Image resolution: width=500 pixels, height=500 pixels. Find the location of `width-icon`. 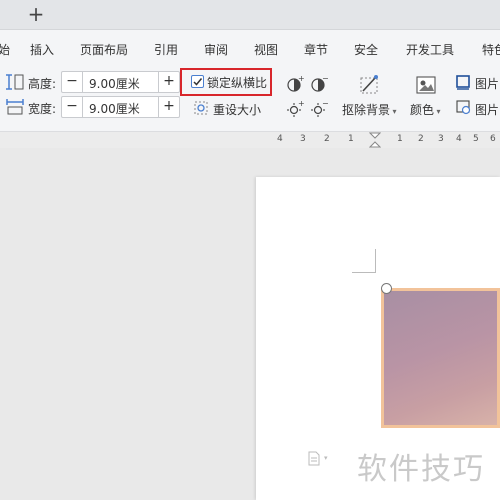

width-icon is located at coordinates (15, 107).